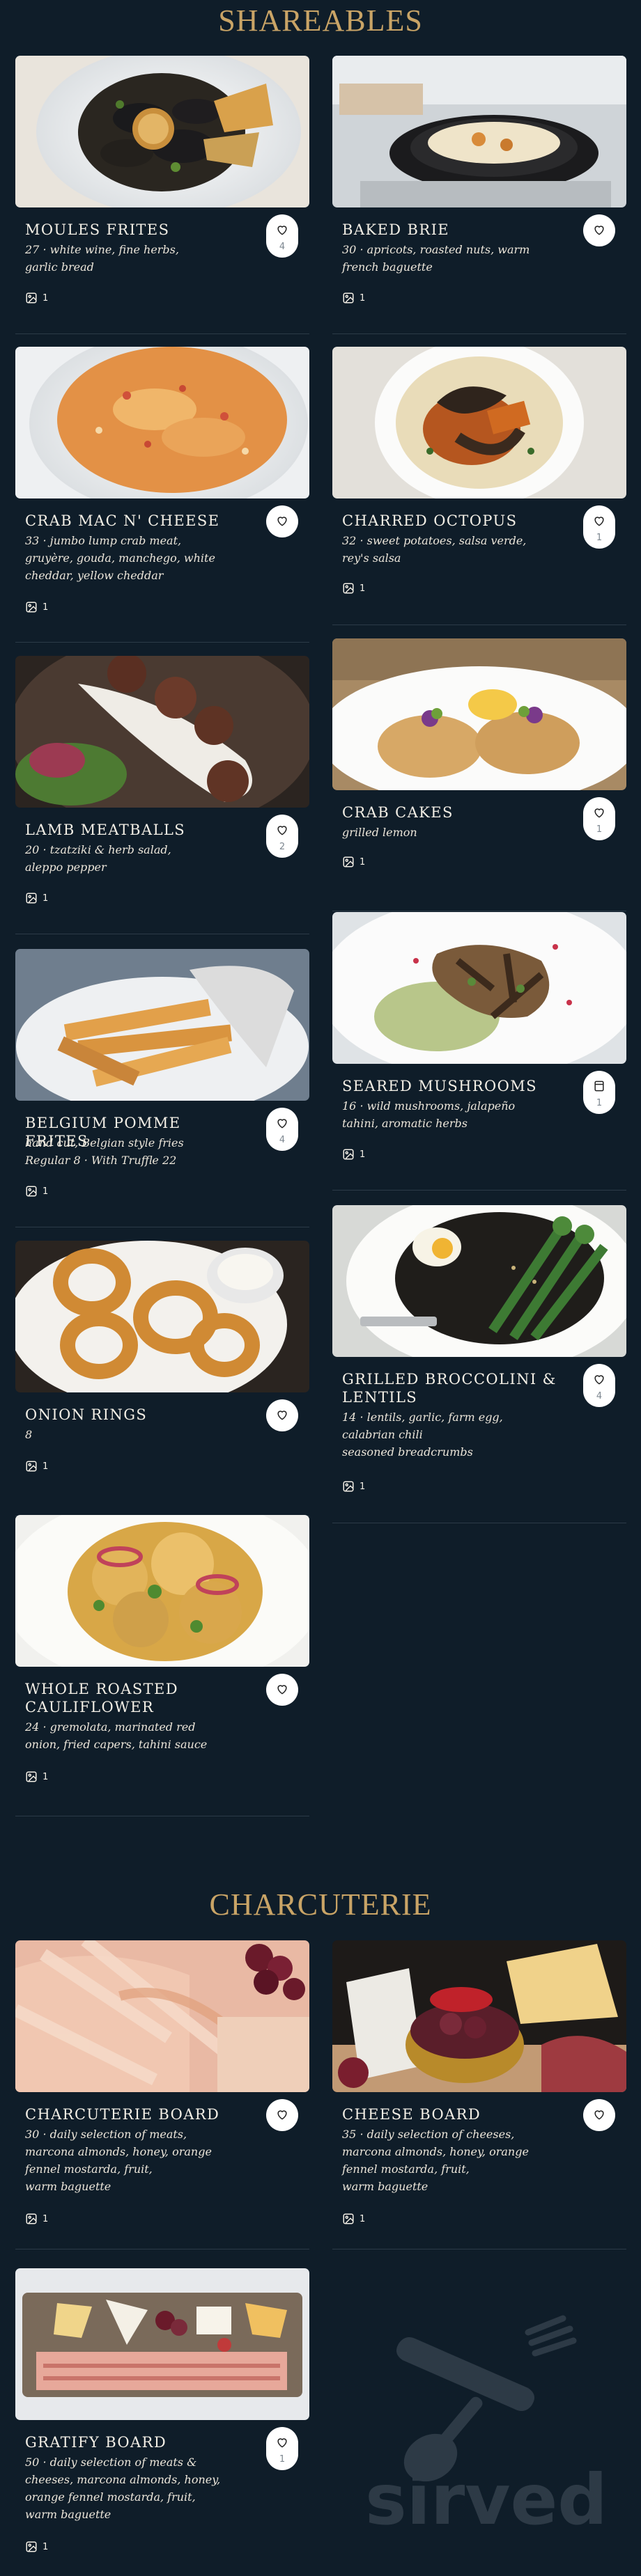 The height and width of the screenshot is (2576, 641). I want to click on item-name: CHARRED OCTOPUS, so click(430, 520).